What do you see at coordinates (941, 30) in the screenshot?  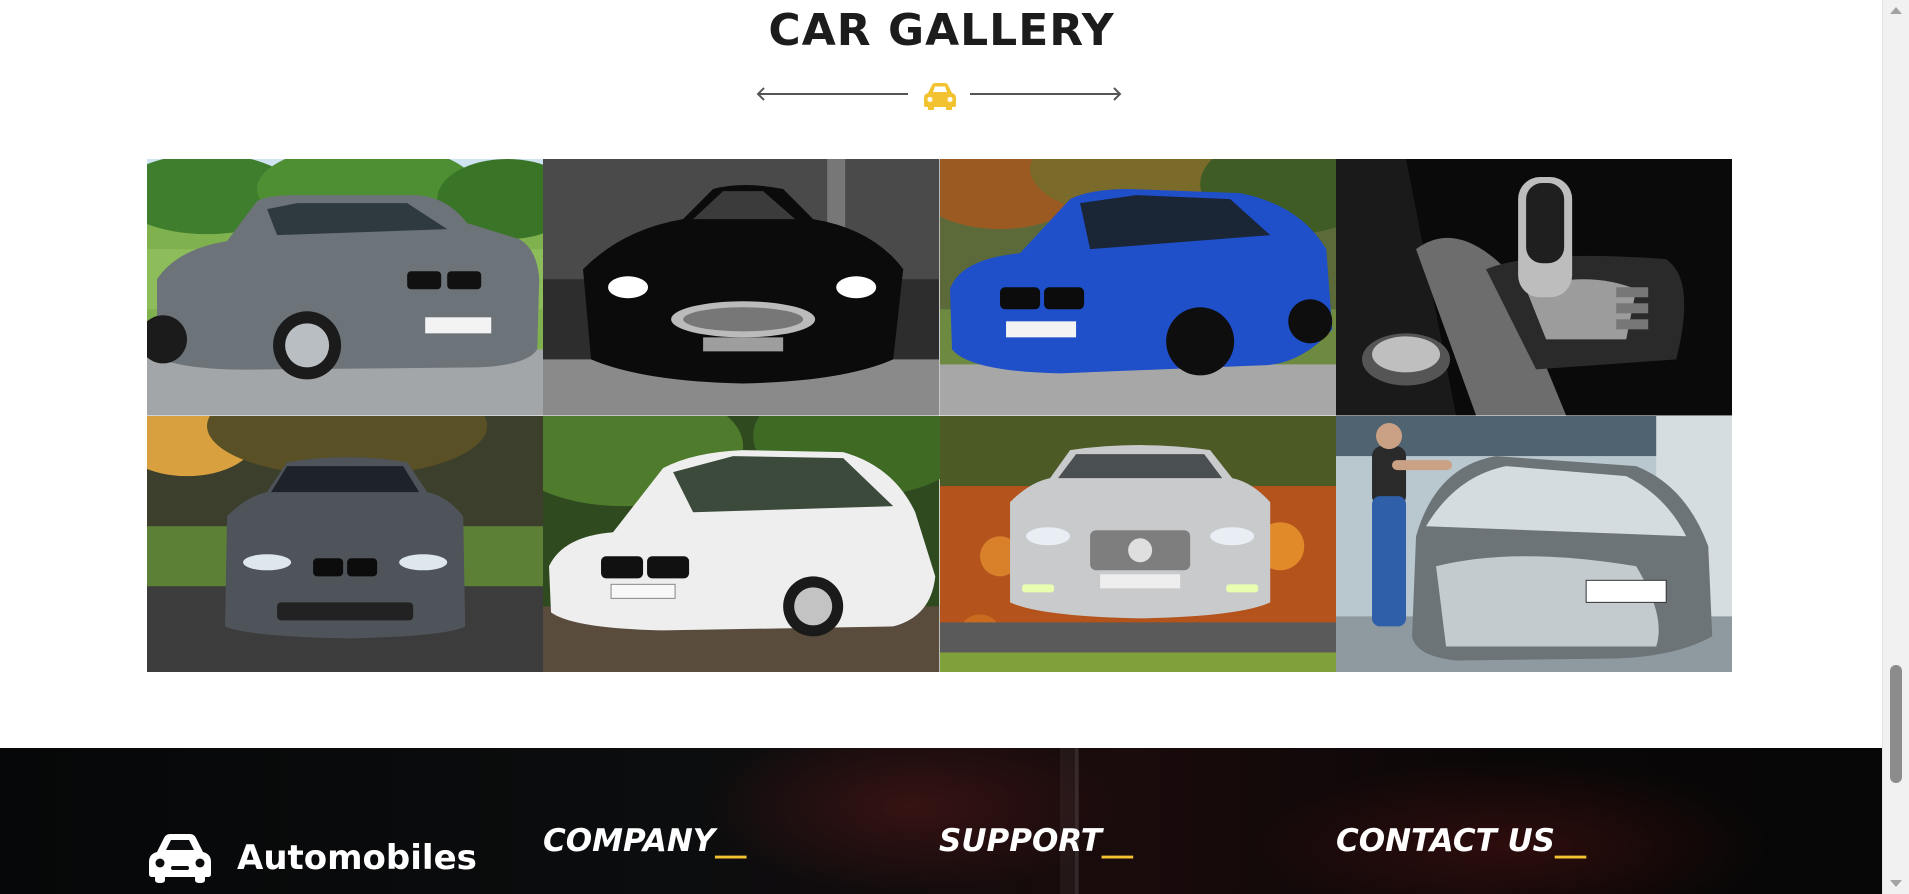 I see `gallery-title: CAR GALLERY` at bounding box center [941, 30].